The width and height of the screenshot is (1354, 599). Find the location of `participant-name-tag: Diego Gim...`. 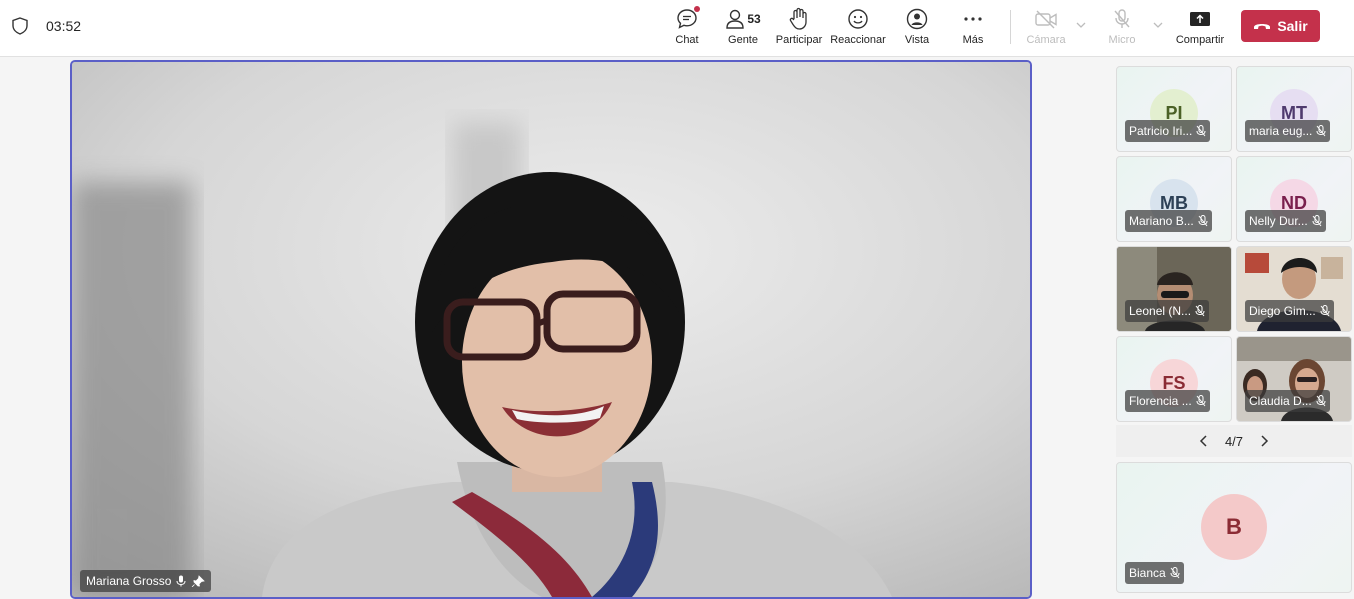

participant-name-tag: Diego Gim... is located at coordinates (1289, 311).